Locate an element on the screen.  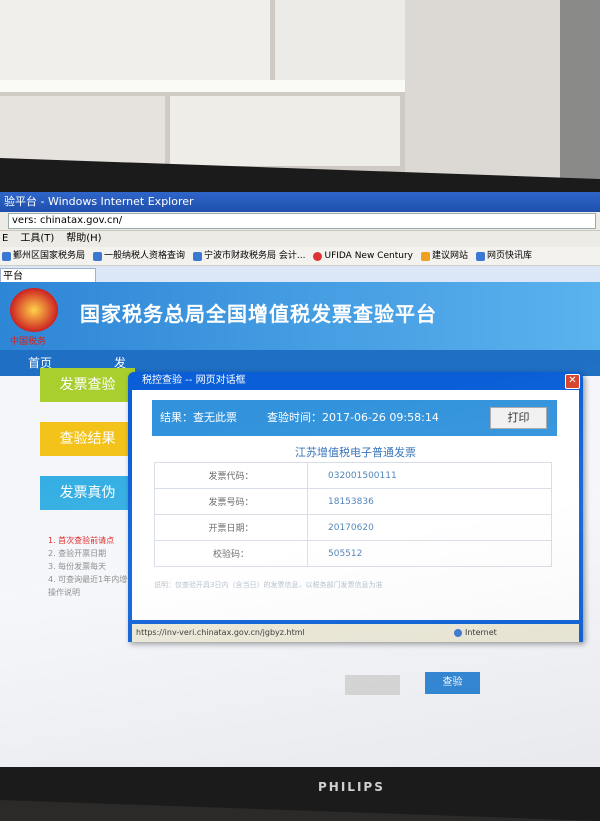
result-label: 结果：查无此票 is located at coordinates (198, 417).